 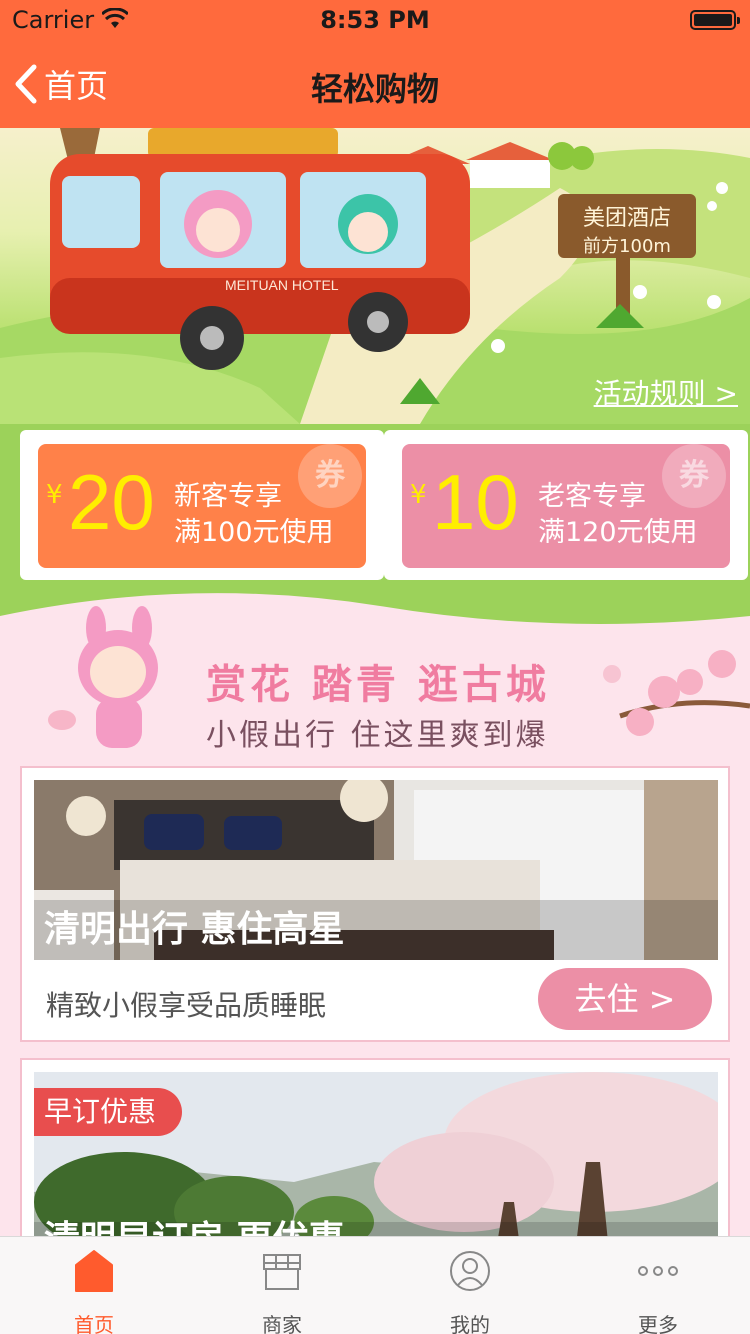 What do you see at coordinates (282, 285) in the screenshot?
I see `bus-text: MEITUAN HOTEL` at bounding box center [282, 285].